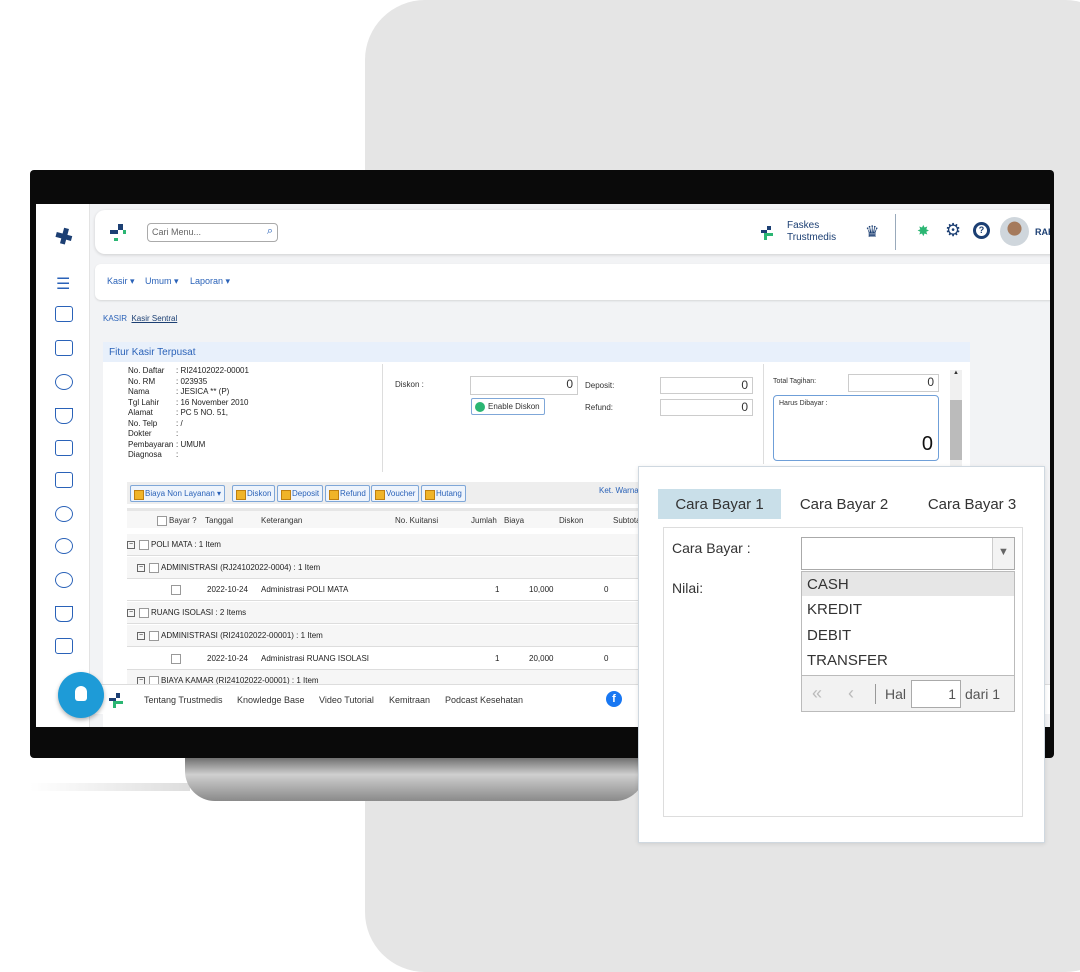  Describe the element at coordinates (186, 545) in the screenshot. I see `group-label: POLI MATA : 1 Item` at that location.